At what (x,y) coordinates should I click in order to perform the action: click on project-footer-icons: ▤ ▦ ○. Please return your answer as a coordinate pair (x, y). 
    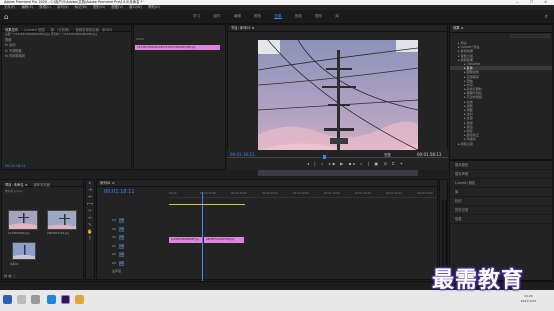
    Looking at the image, I should click on (10, 276).